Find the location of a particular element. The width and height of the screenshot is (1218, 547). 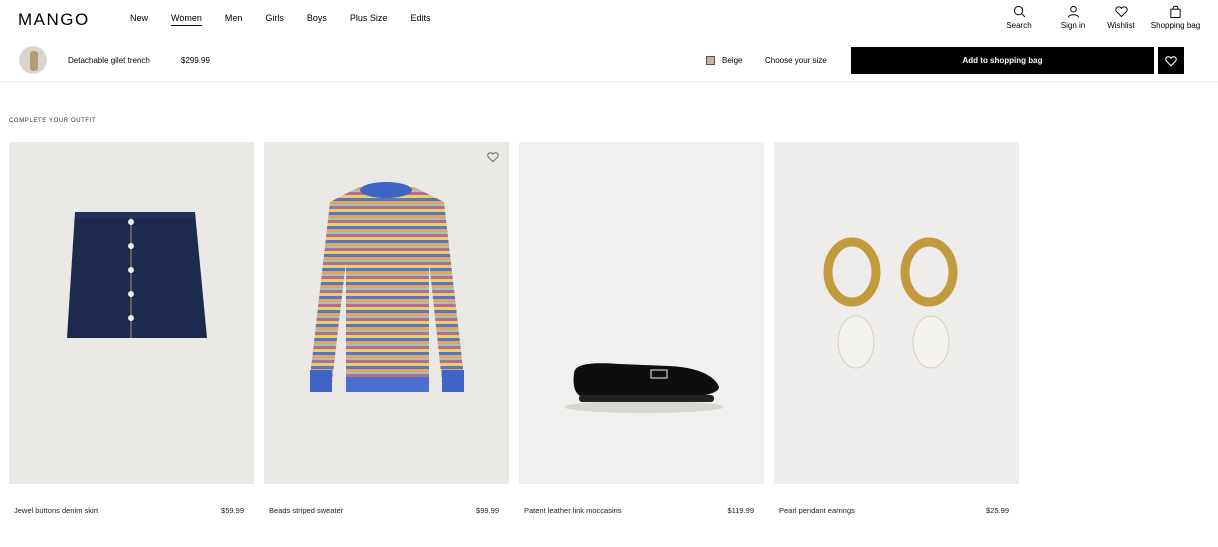

main-menu: New Women Men Girls Boys Plus Size Edits is located at coordinates (291, 19).